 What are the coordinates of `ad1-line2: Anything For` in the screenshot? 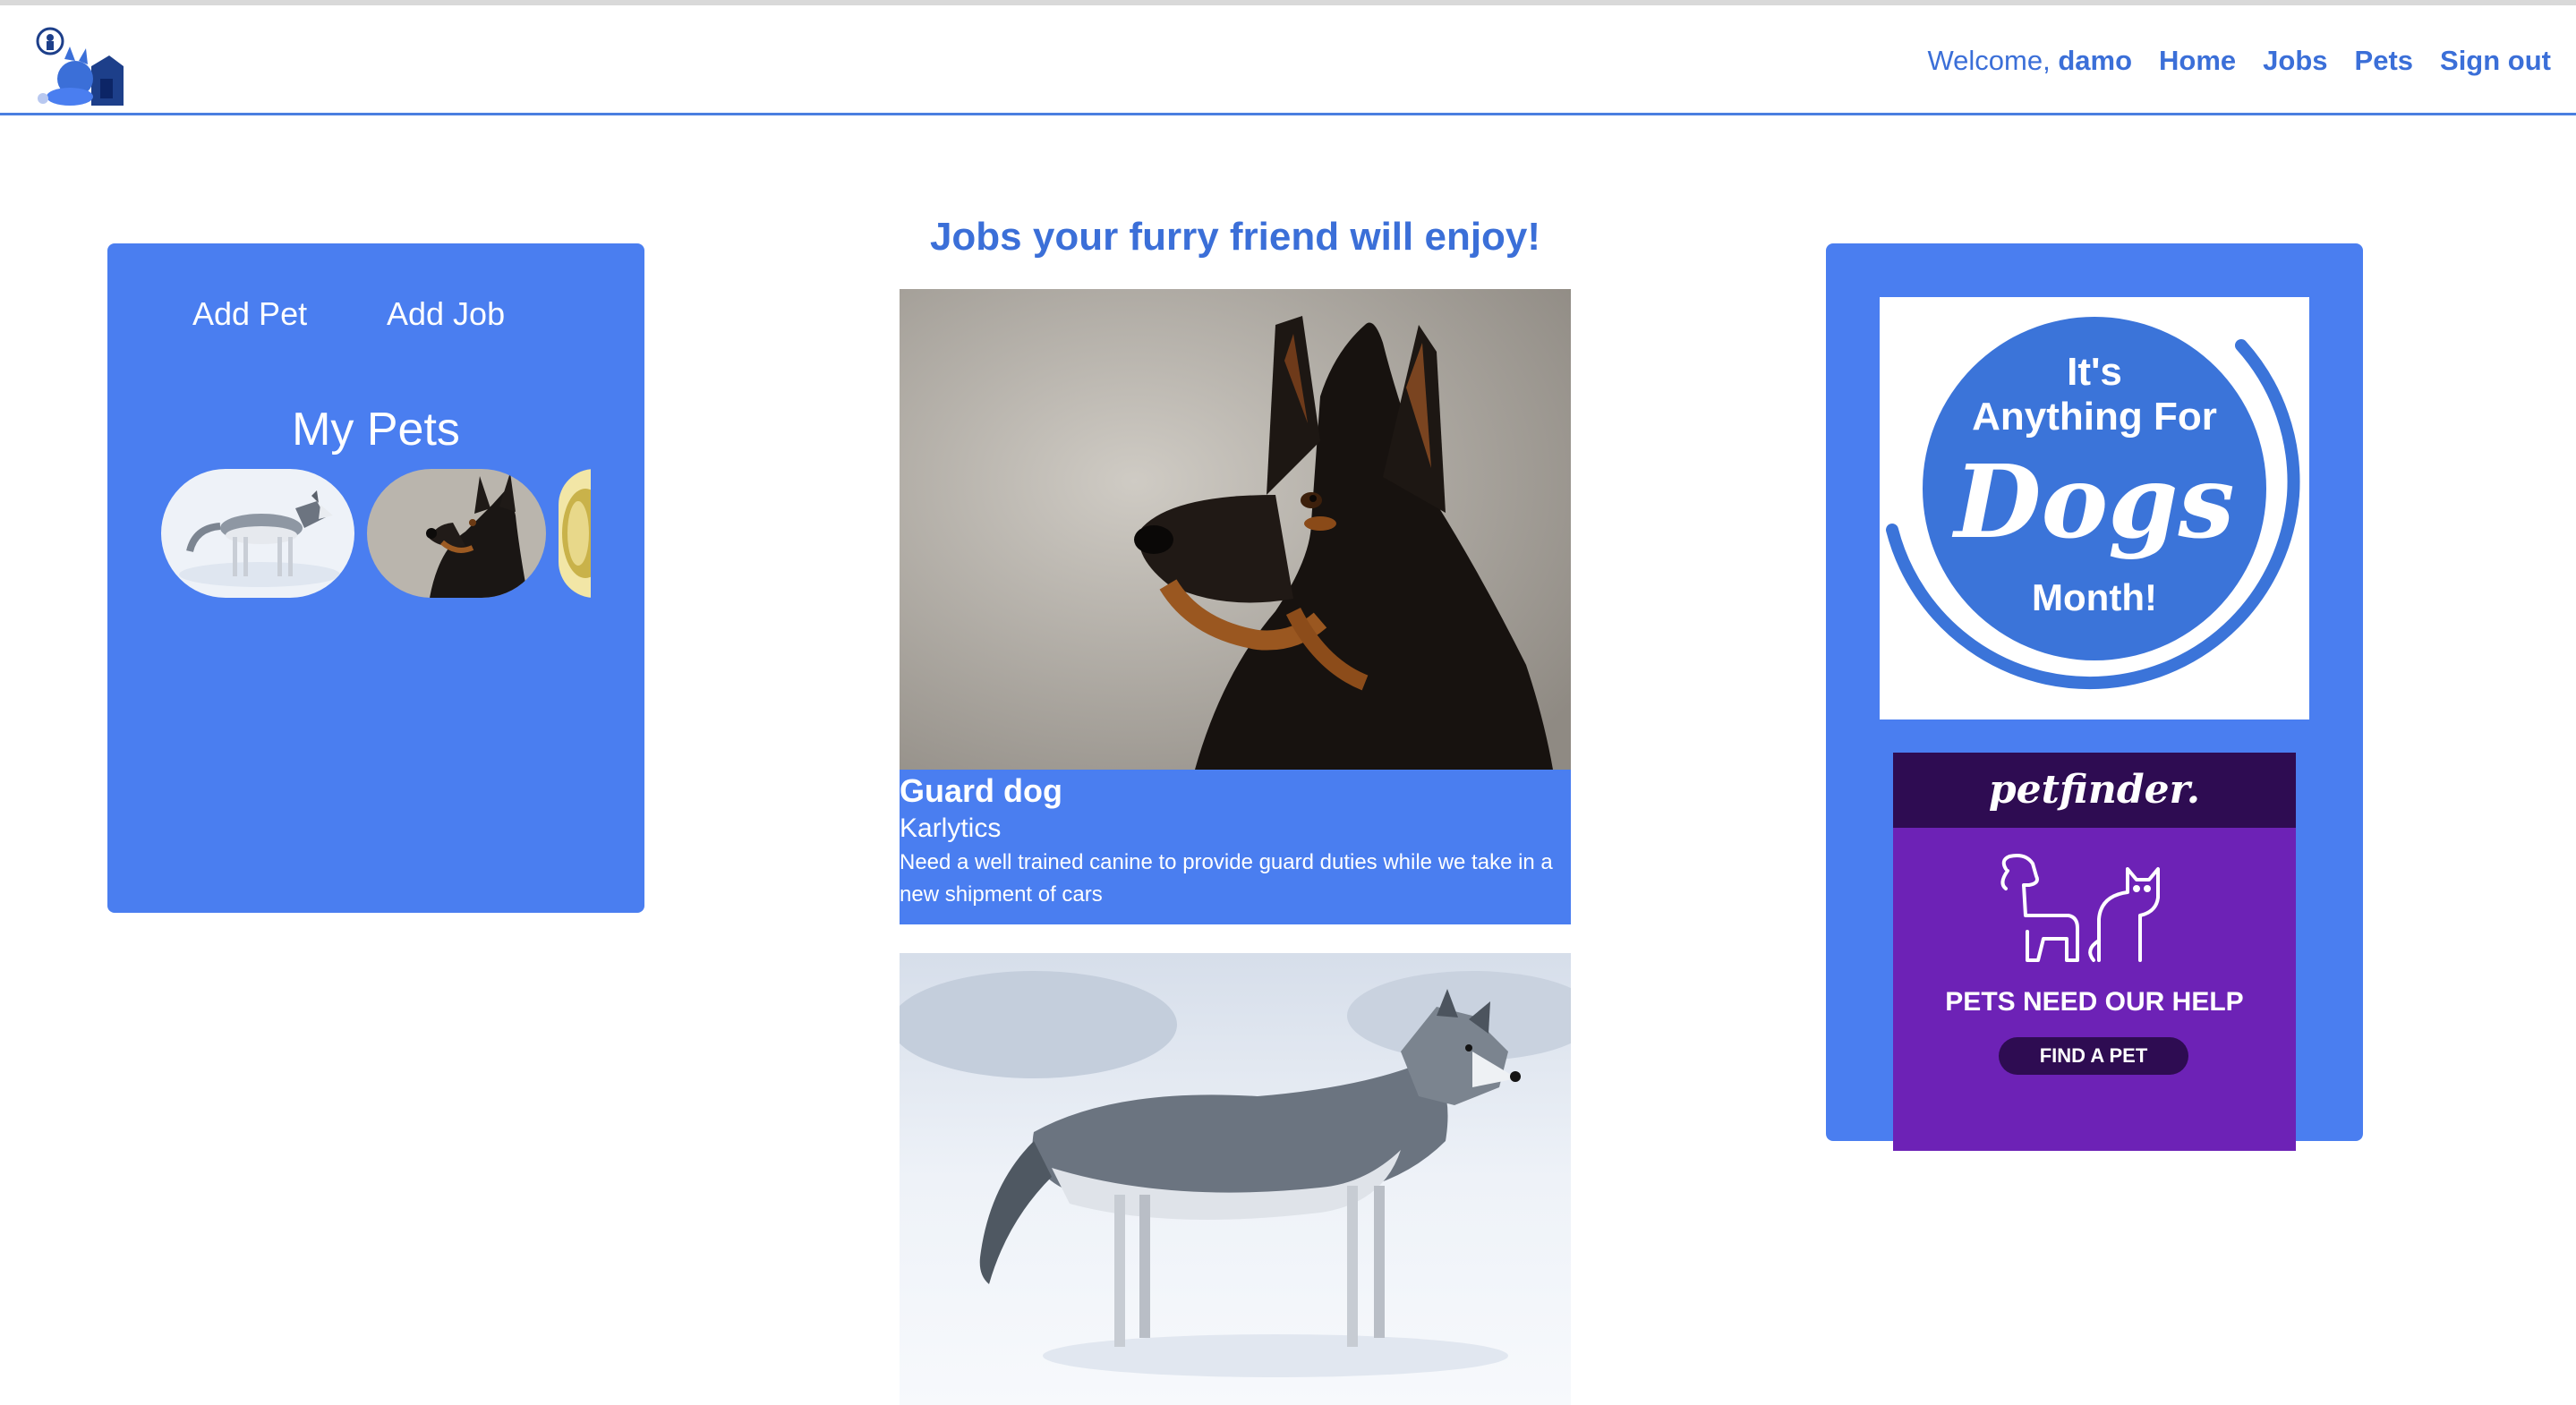 It's located at (2094, 417).